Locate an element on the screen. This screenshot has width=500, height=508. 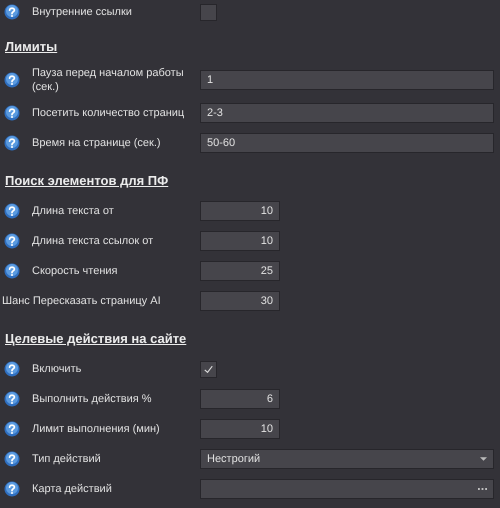
field-label: Скорость чтения is located at coordinates (75, 271).